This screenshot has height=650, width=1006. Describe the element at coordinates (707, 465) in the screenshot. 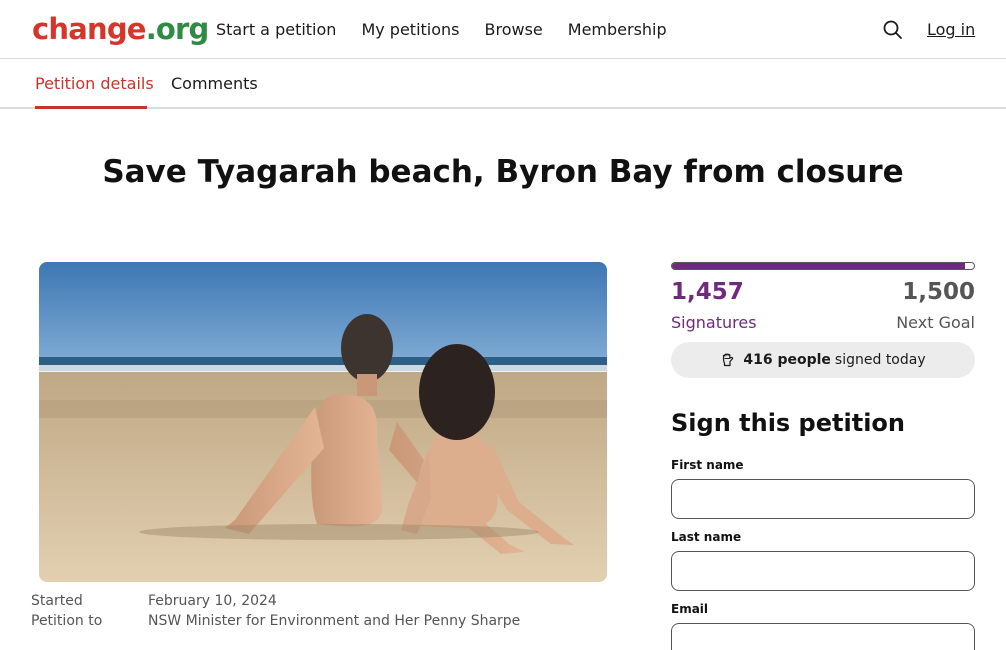

I see `first-name-label: First name` at that location.